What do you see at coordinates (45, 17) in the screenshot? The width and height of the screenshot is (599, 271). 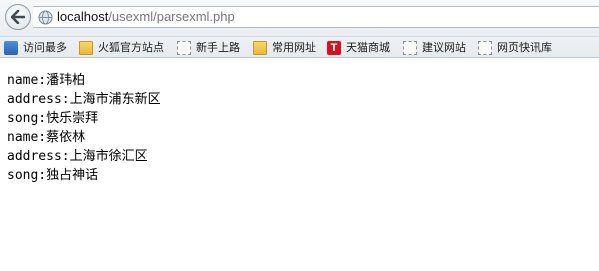 I see `globe-icon` at bounding box center [45, 17].